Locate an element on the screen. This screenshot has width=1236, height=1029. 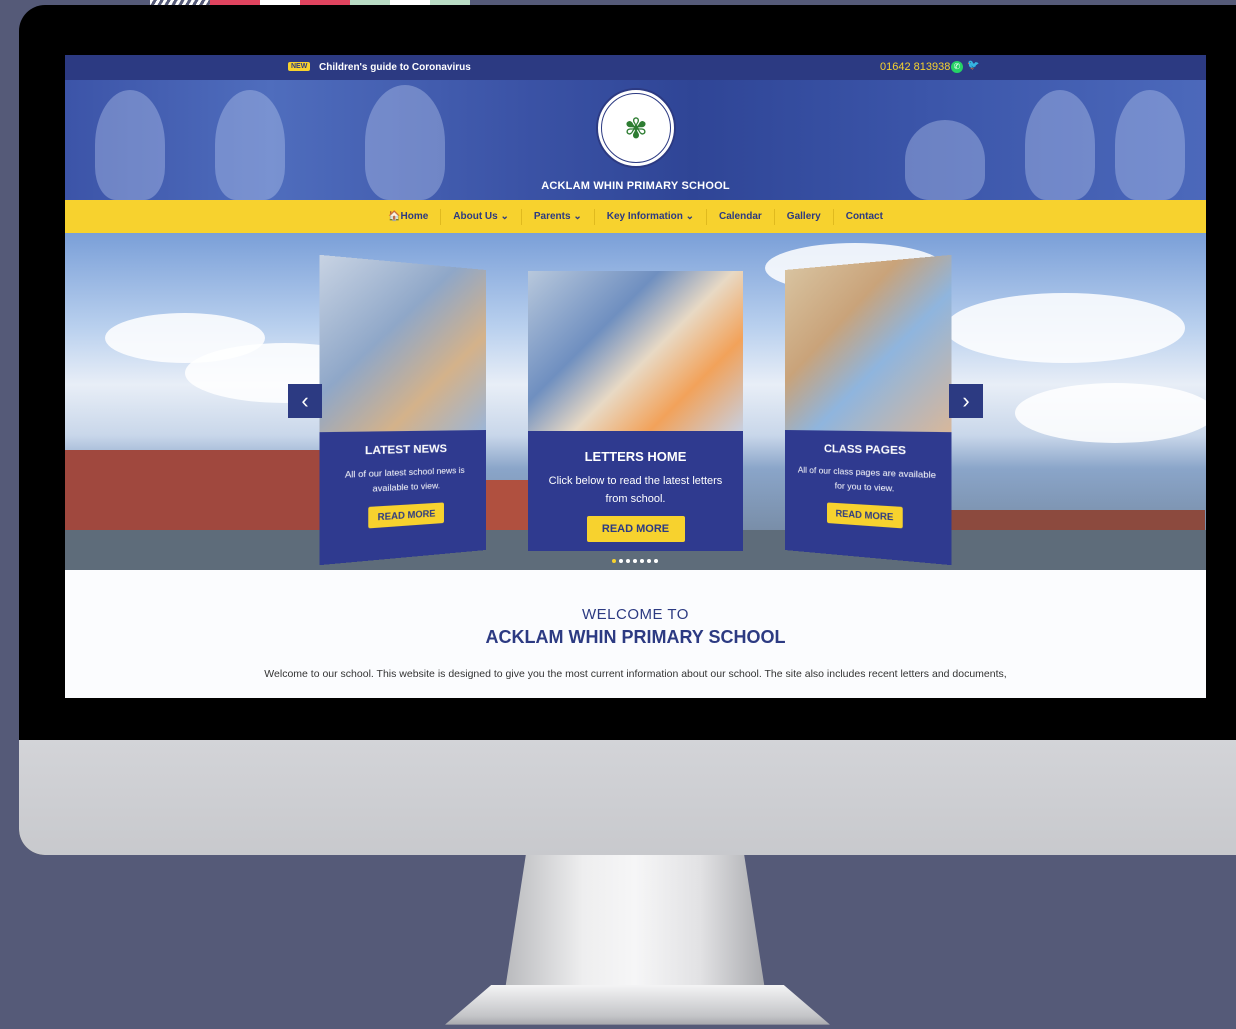
nav-calendar: Calendar is located at coordinates (741, 216).